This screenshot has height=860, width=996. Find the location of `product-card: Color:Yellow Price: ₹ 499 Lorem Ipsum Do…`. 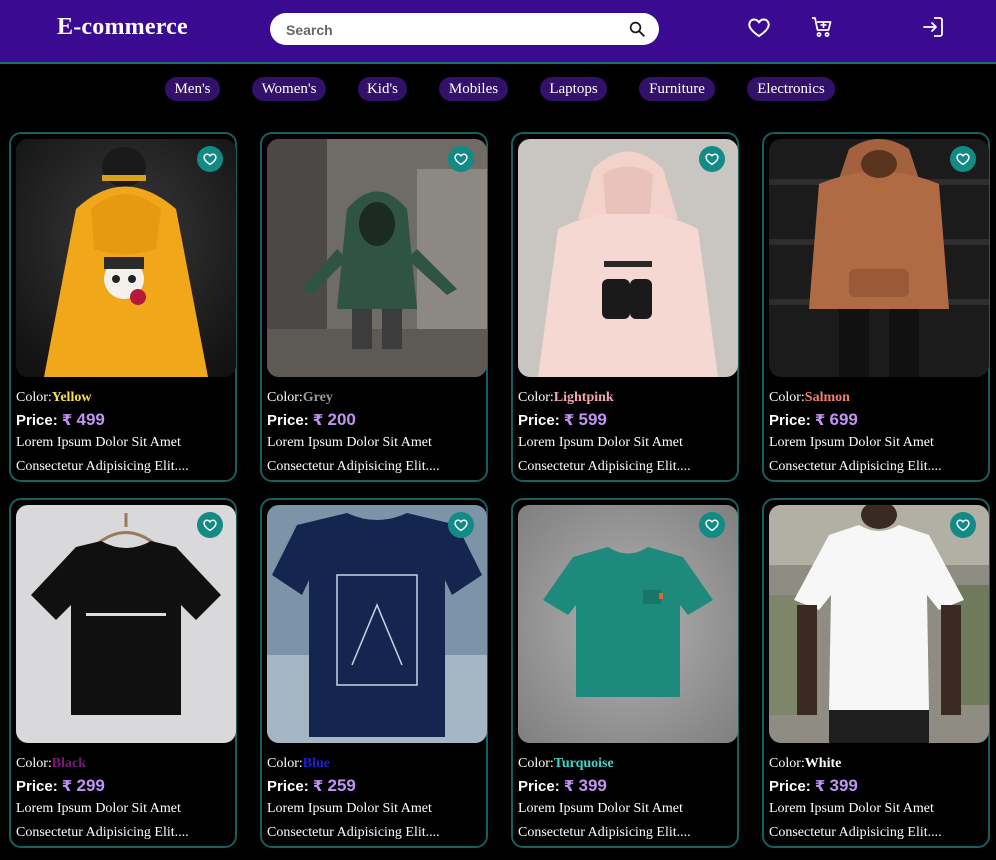

product-card: Color:Yellow Price: ₹ 499 Lorem Ipsum Do… is located at coordinates (123, 307).